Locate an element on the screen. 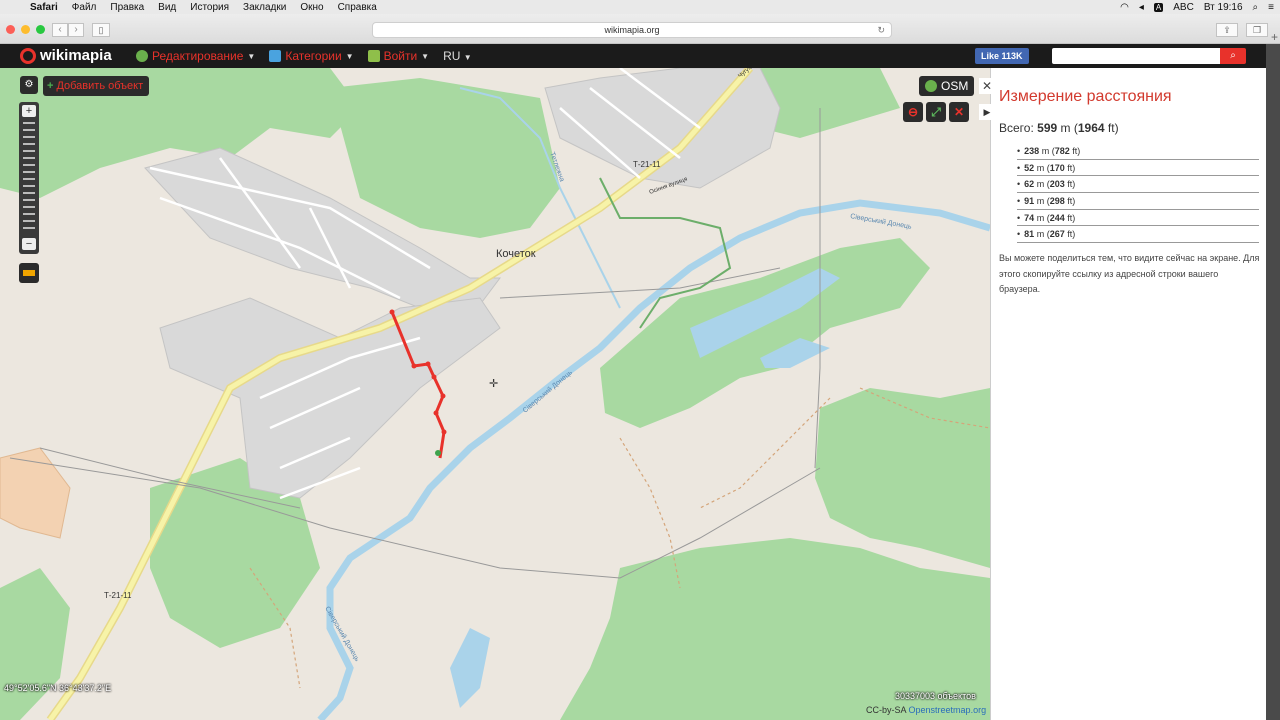 The height and width of the screenshot is (720, 1280). ruler-icon is located at coordinates (29, 273).